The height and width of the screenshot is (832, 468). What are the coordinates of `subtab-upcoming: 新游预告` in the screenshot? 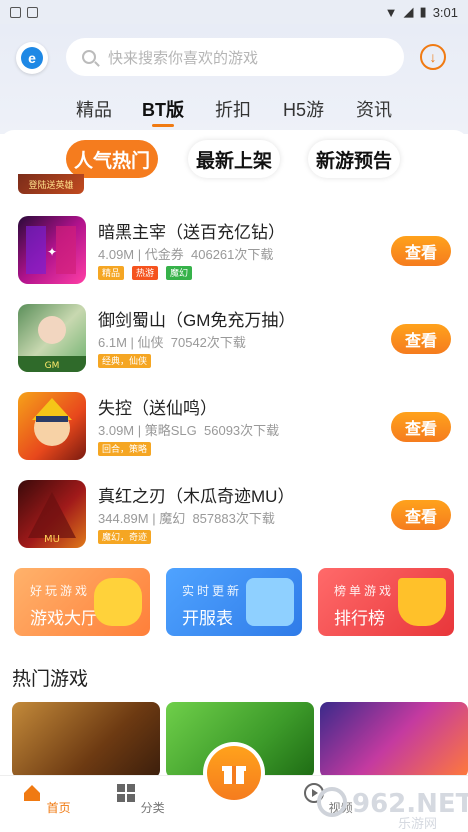 It's located at (354, 159).